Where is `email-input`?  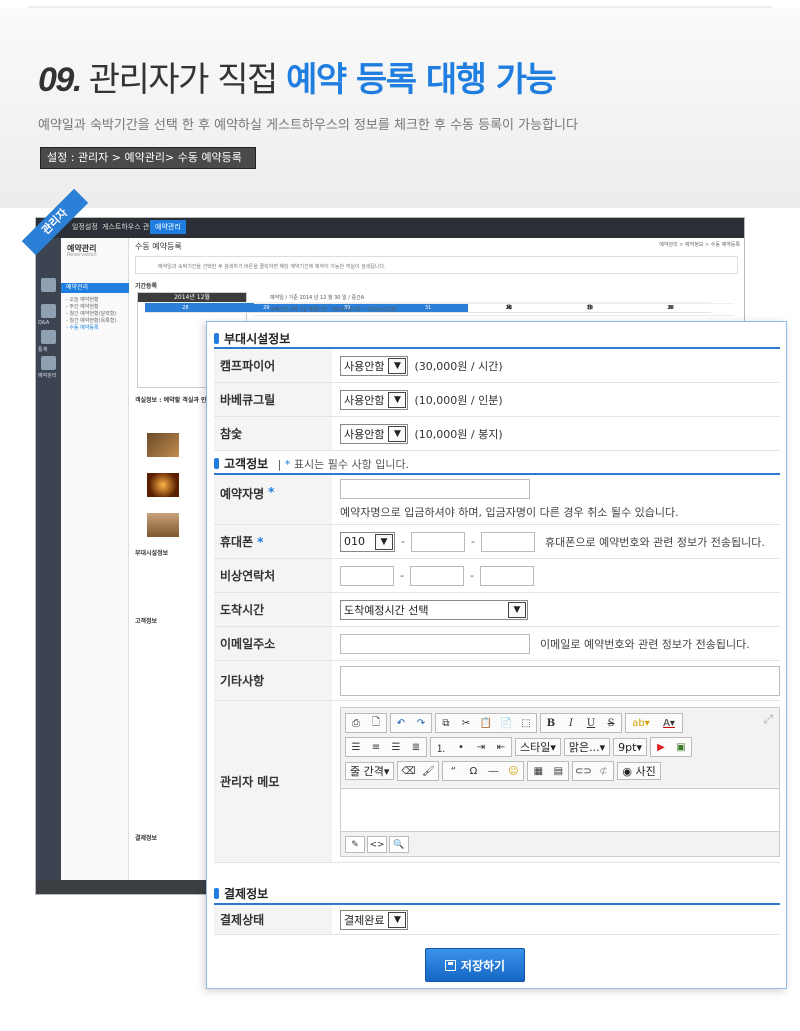
email-input is located at coordinates (435, 643).